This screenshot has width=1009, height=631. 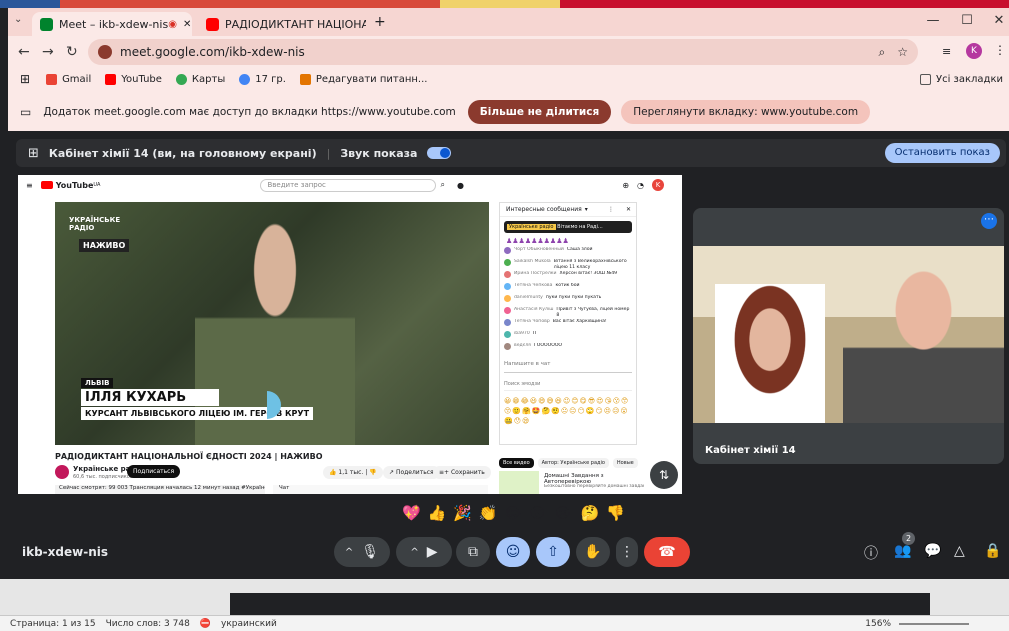 What do you see at coordinates (946, 51) in the screenshot?
I see `media-icon: ≡` at bounding box center [946, 51].